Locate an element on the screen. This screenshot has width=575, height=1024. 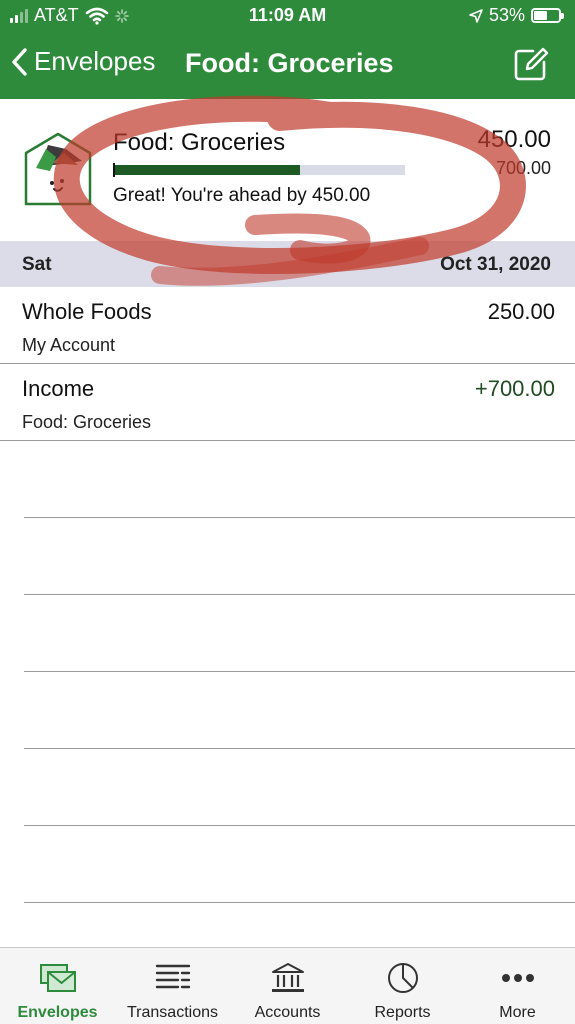
navigation-bar: Envelopes Food: Groceries is located at coordinates (287, 65).